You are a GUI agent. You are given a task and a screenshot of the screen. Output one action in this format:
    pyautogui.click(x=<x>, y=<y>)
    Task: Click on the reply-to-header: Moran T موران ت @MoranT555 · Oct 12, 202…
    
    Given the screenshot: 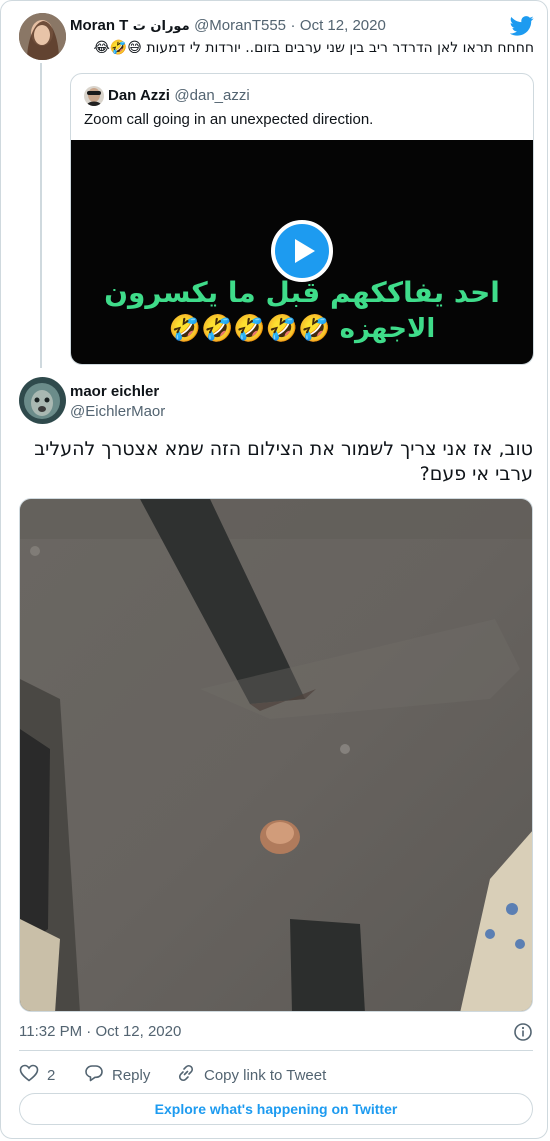 What is the action you would take?
    pyautogui.click(x=228, y=26)
    